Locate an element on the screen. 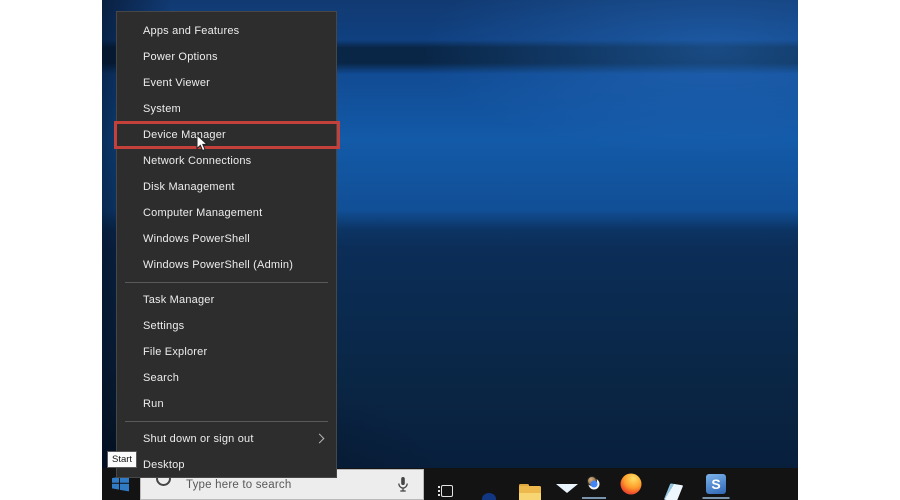 The width and height of the screenshot is (900, 500). firefox-icon is located at coordinates (631, 484).